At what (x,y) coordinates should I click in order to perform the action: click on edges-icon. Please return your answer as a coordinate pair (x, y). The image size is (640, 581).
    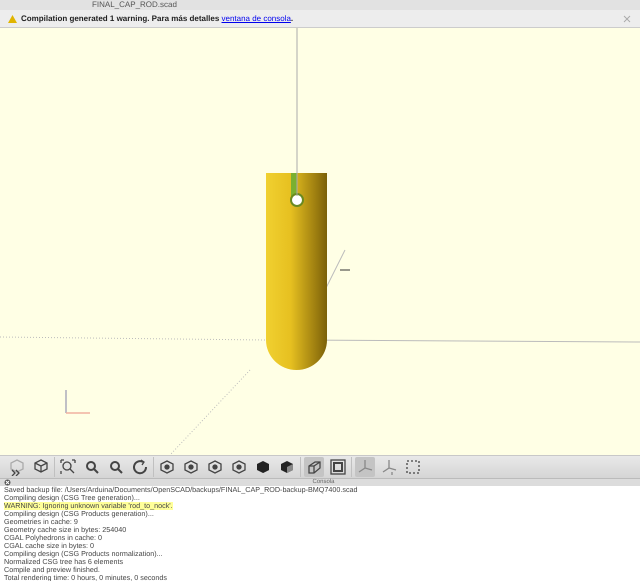
    Looking at the image, I should click on (413, 467).